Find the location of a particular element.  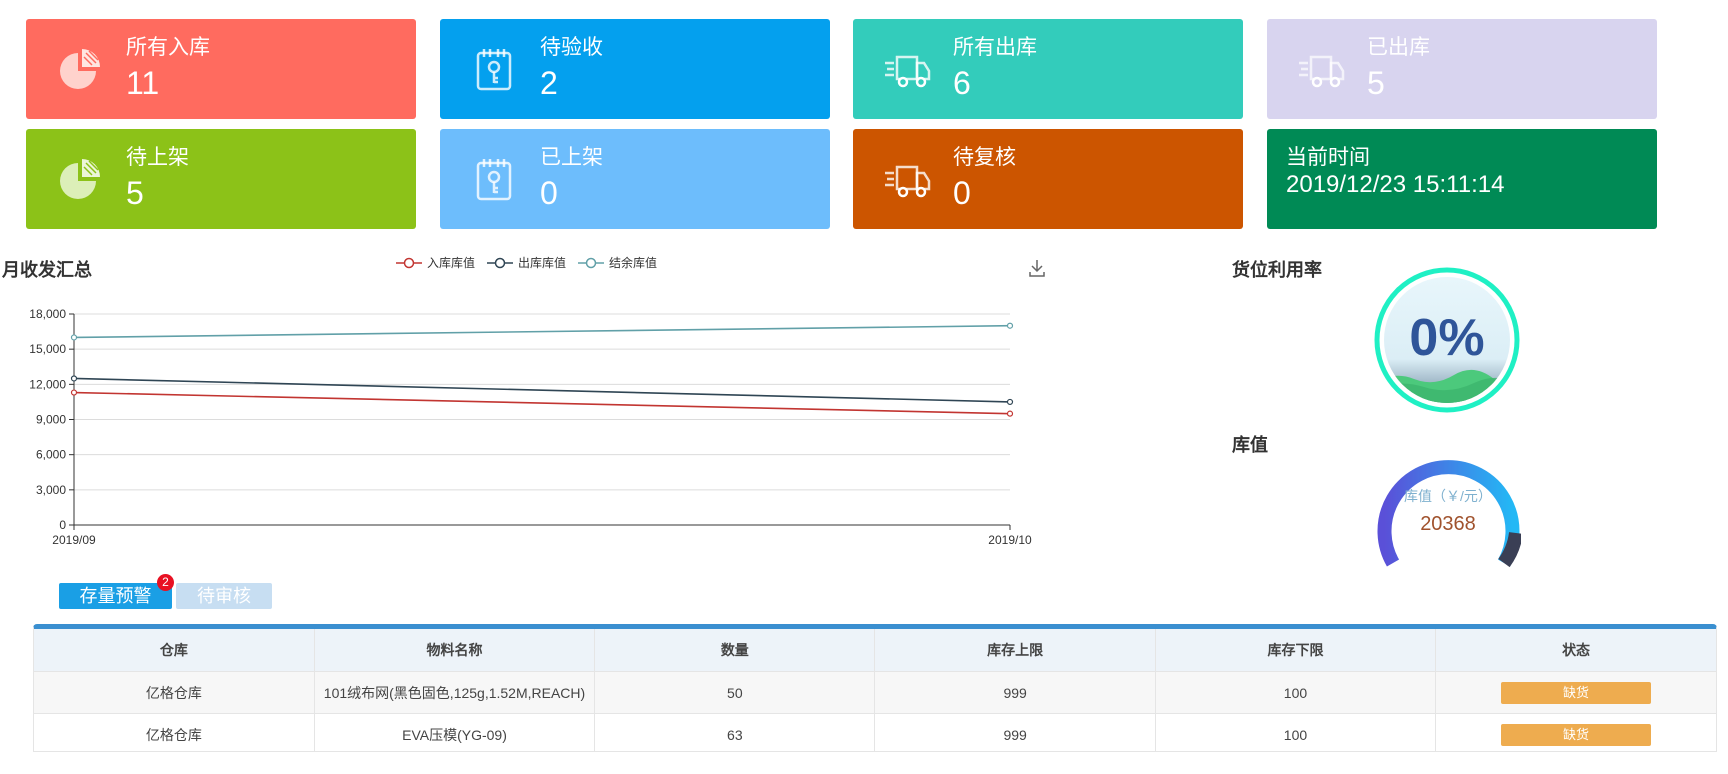

location-utilization-gauge: 0% is located at coordinates (1447, 340).